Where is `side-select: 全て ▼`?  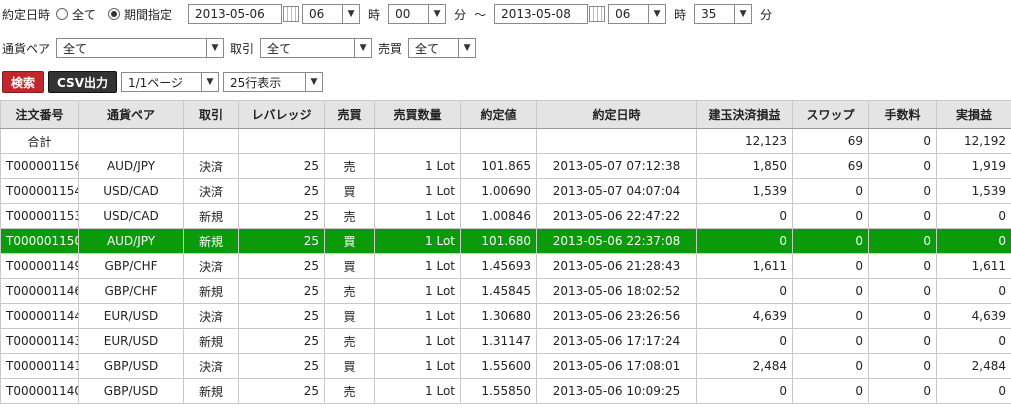 side-select: 全て ▼ is located at coordinates (442, 48).